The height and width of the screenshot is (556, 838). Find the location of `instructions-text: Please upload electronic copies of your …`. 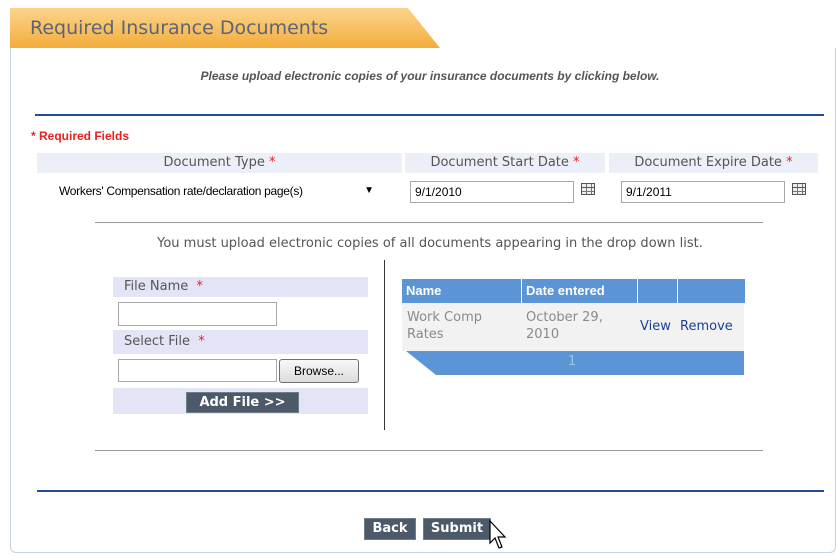

instructions-text: Please upload electronic copies of your … is located at coordinates (430, 76).